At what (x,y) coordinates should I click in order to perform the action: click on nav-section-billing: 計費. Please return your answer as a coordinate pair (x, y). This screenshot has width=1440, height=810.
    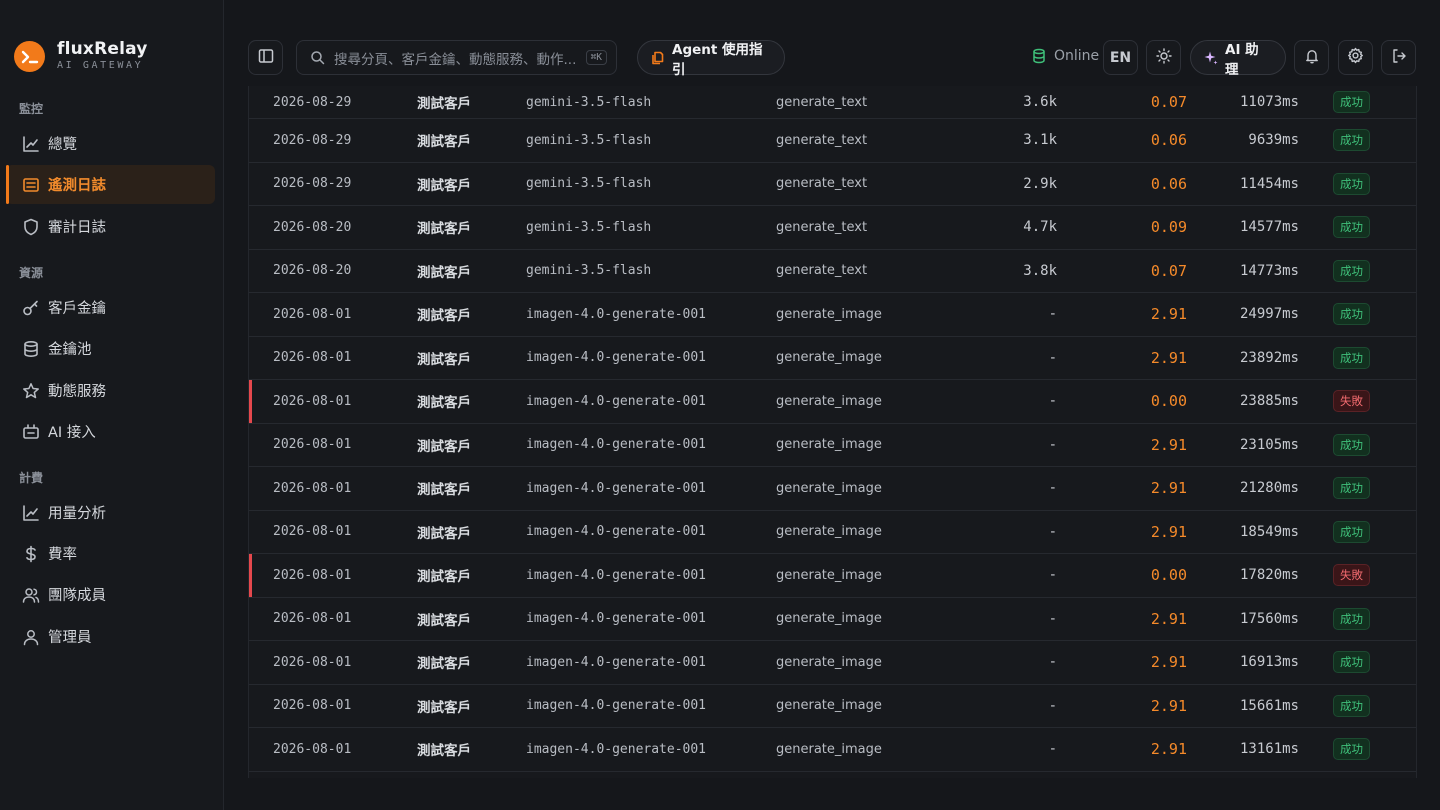
    Looking at the image, I should click on (31, 478).